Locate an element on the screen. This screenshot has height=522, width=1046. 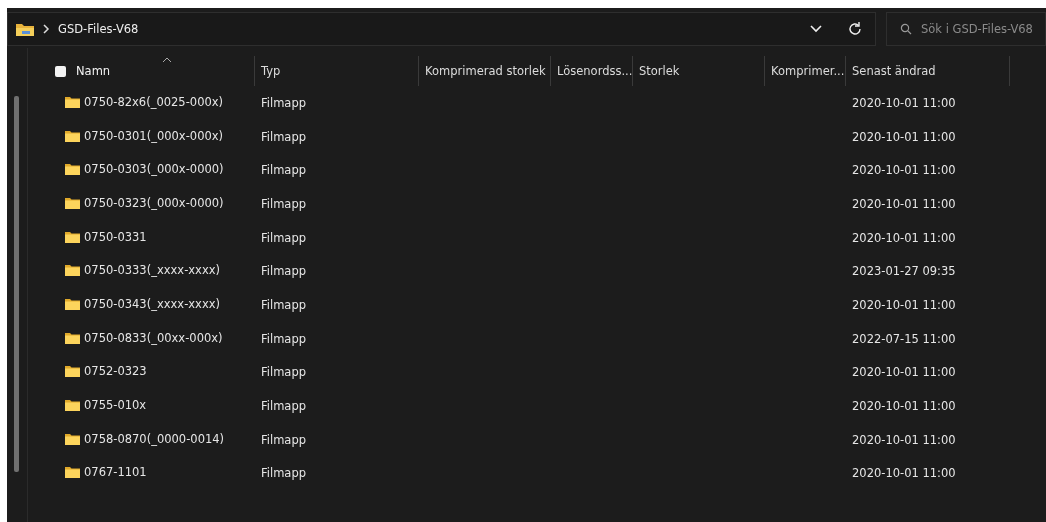
file-name: 0767-1101 is located at coordinates (115, 472).